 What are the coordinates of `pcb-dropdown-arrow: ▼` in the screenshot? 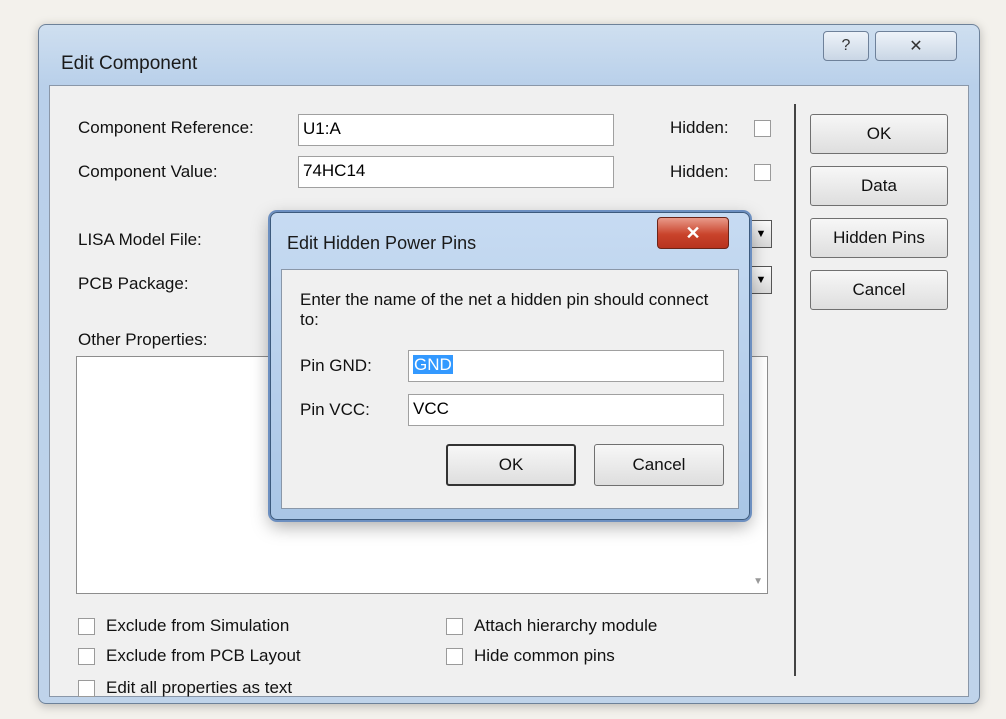 It's located at (761, 280).